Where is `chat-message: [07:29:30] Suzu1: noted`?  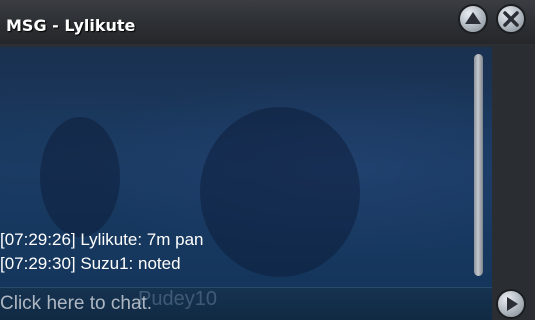
chat-message: [07:29:30] Suzu1: noted is located at coordinates (90, 263).